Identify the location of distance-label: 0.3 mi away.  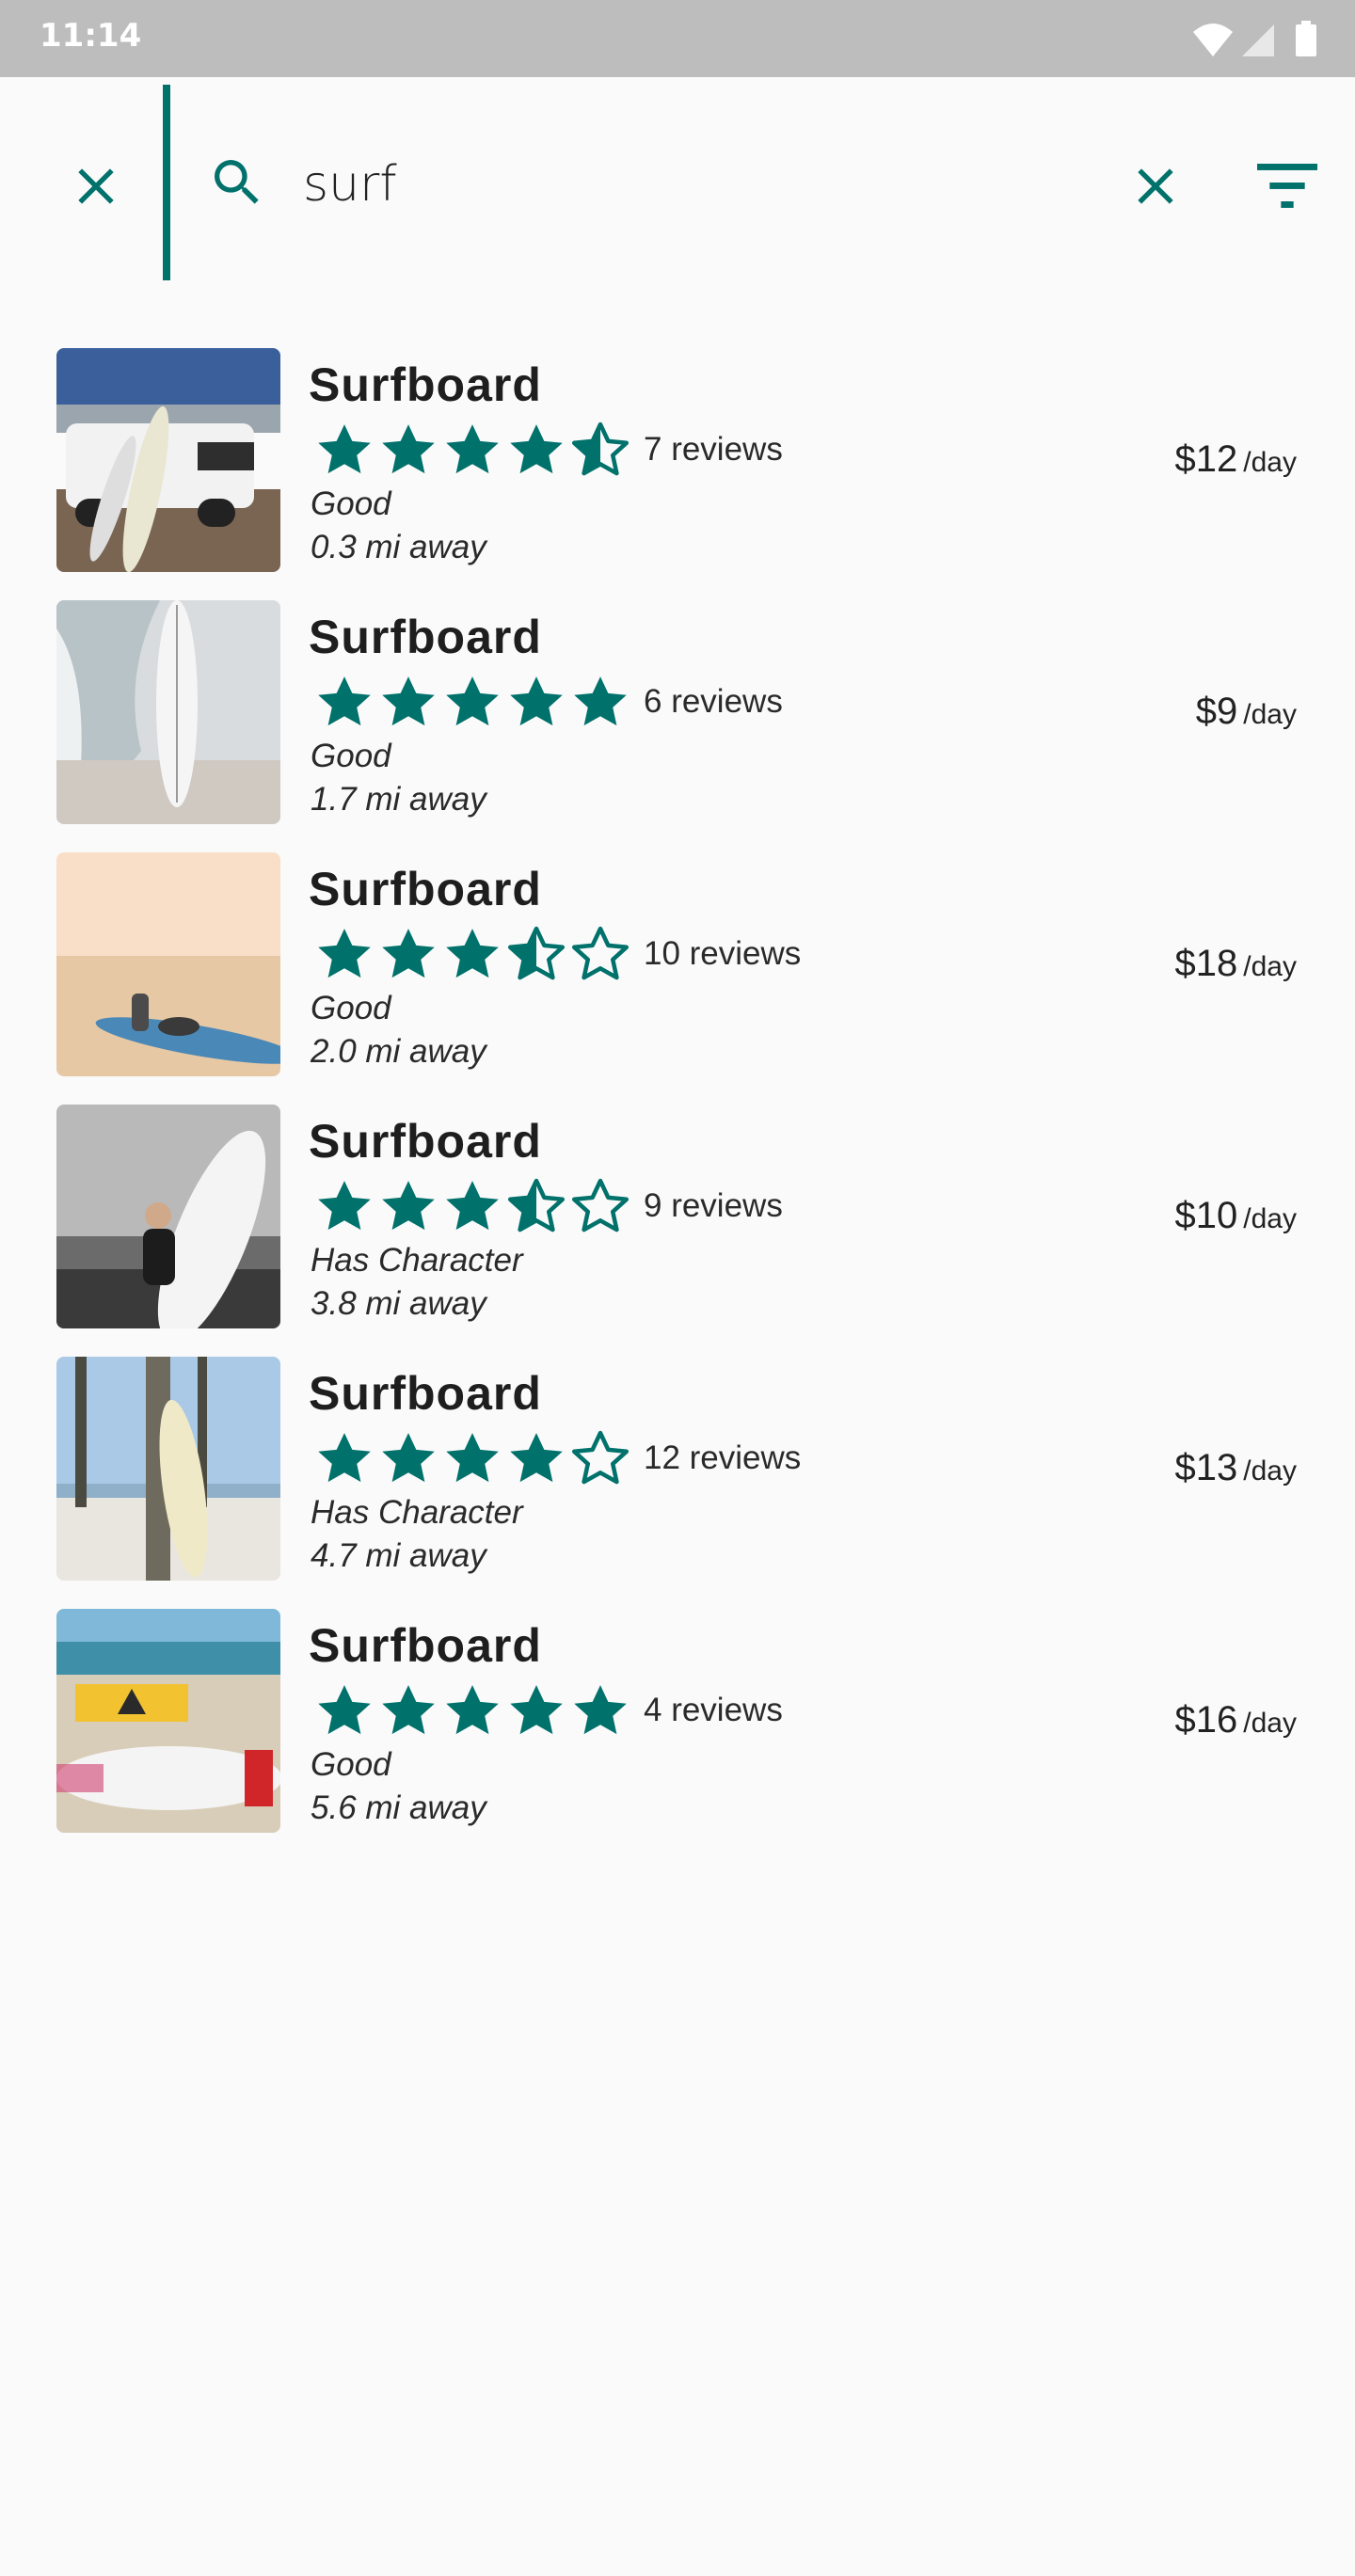
(398, 547).